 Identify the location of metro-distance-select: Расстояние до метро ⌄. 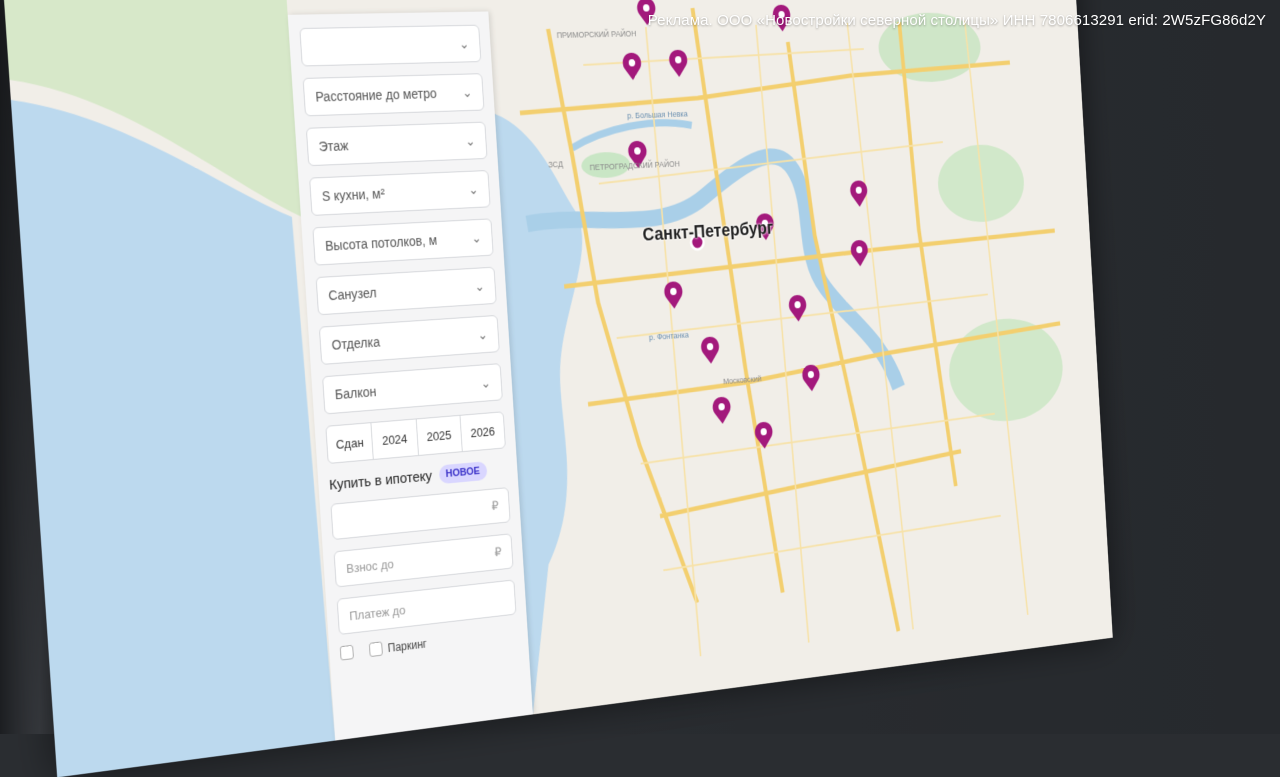
(394, 94).